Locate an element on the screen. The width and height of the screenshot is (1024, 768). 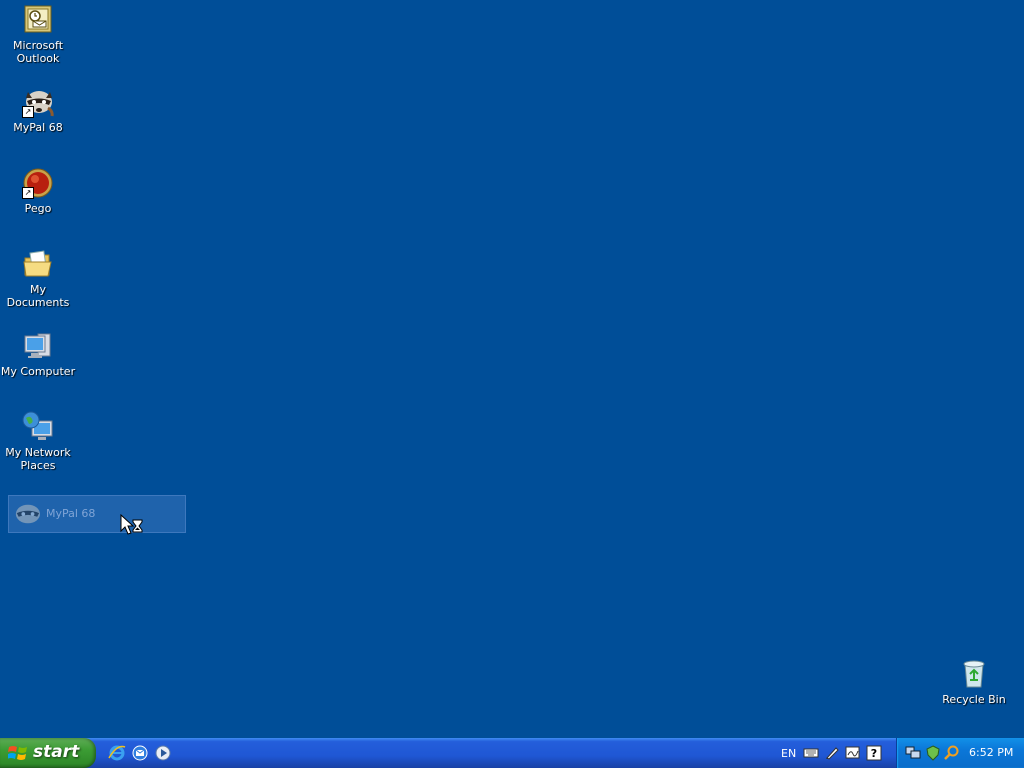
desktop-icon-microsoft-outlook: Microsoft Outlook is located at coordinates (38, 34).